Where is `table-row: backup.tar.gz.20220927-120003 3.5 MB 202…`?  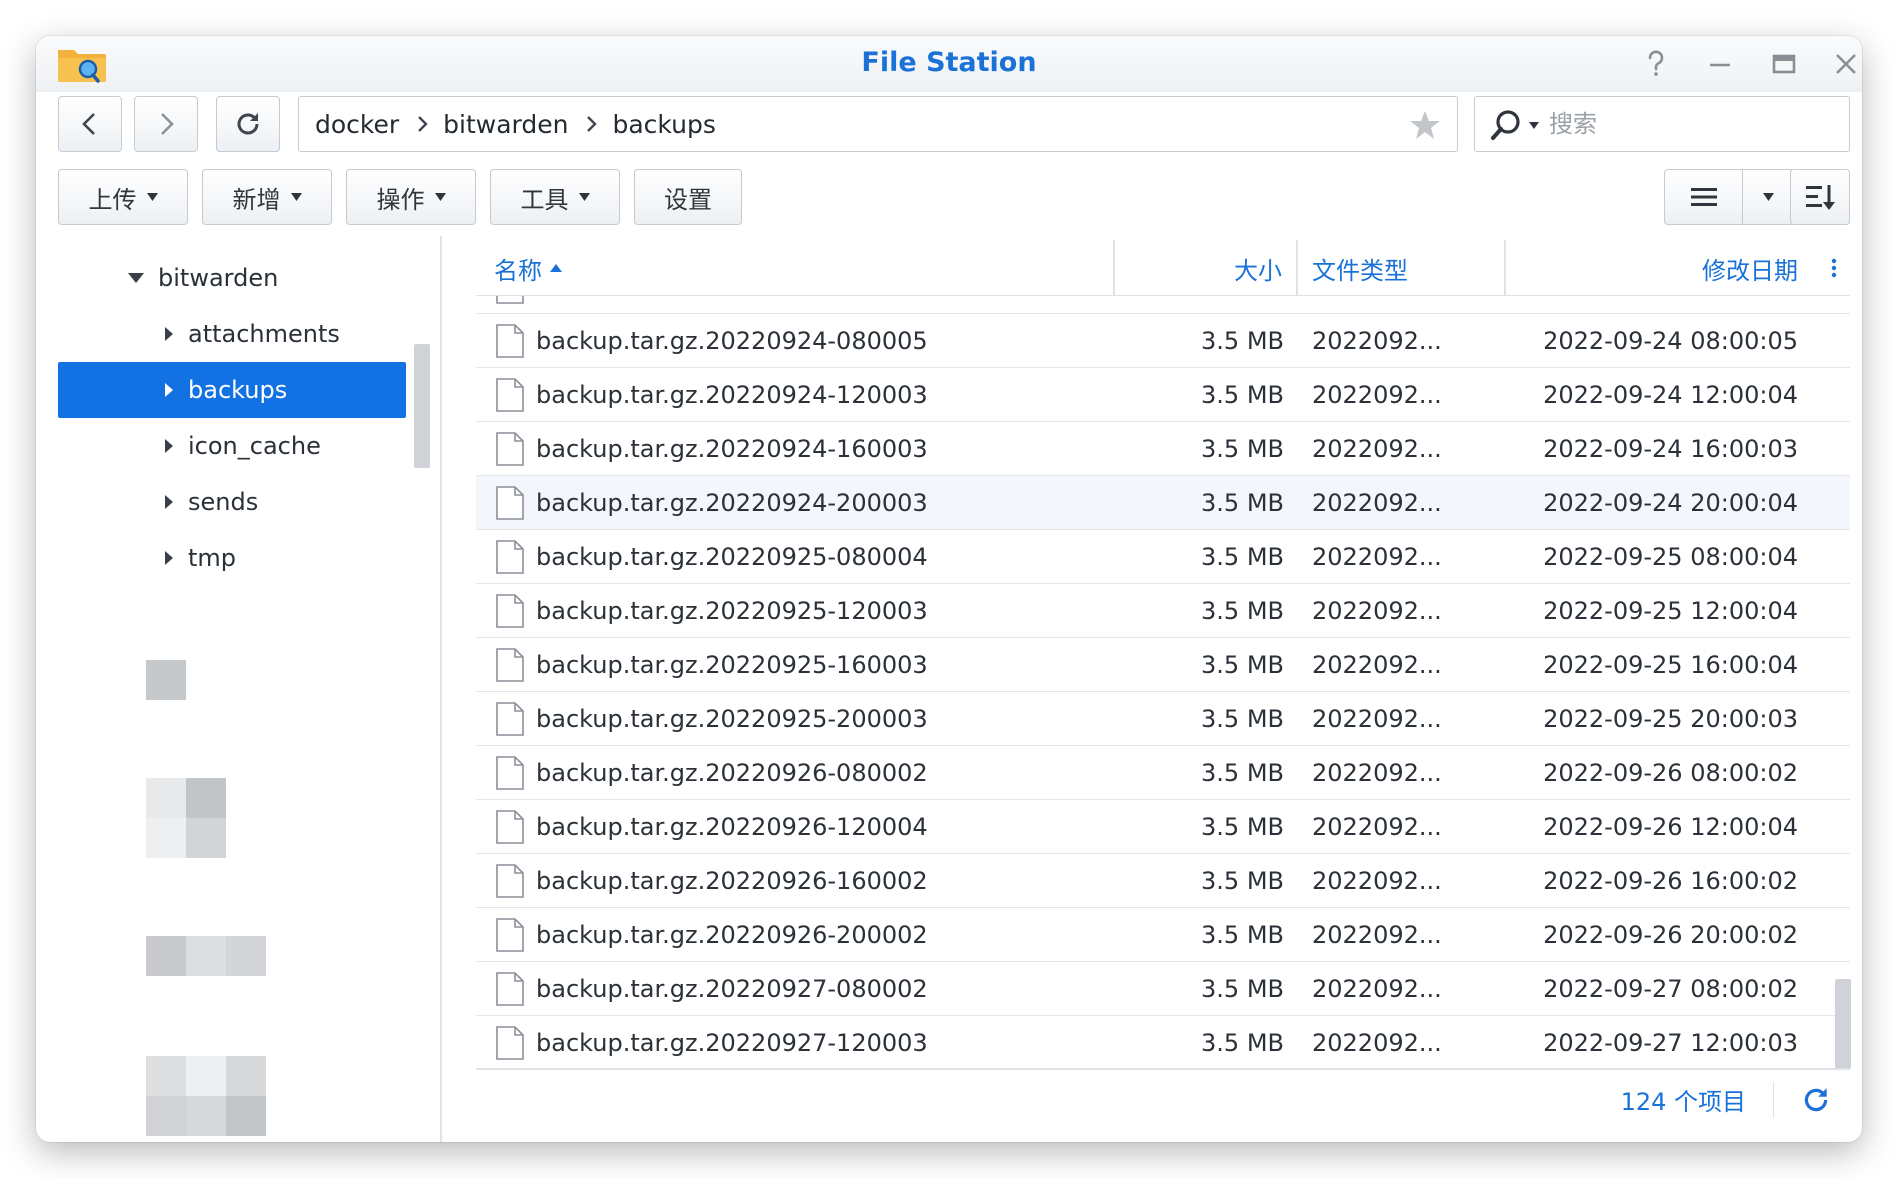 table-row: backup.tar.gz.20220927-120003 3.5 MB 202… is located at coordinates (1163, 1043).